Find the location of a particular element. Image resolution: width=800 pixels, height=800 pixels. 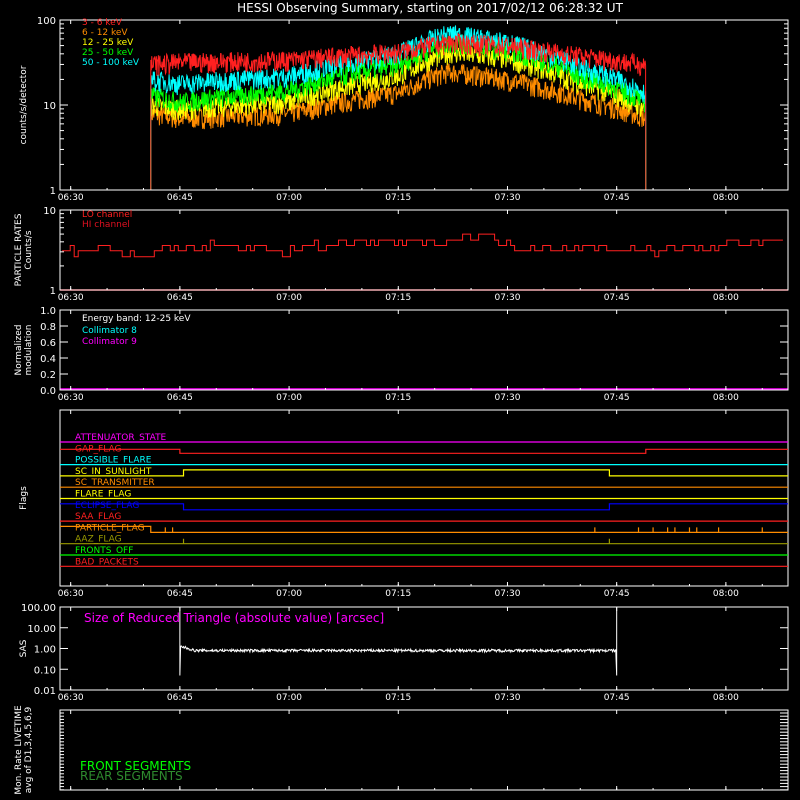

particle-xtick-label: 07:30 is located at coordinates (508, 298).